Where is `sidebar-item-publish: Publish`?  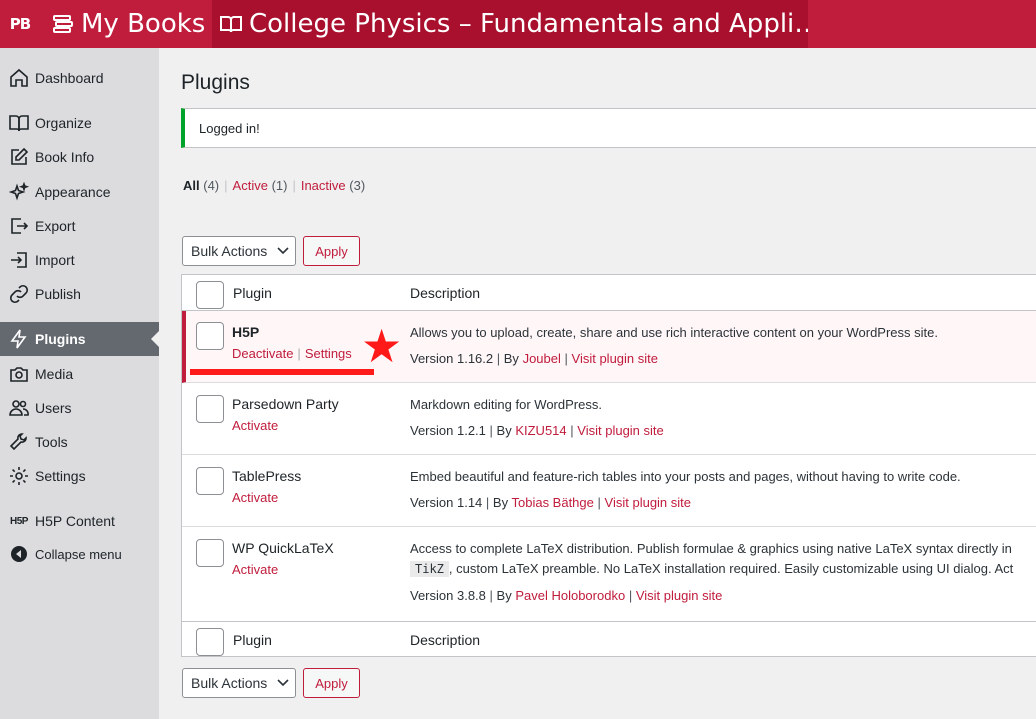
sidebar-item-publish: Publish is located at coordinates (79, 294).